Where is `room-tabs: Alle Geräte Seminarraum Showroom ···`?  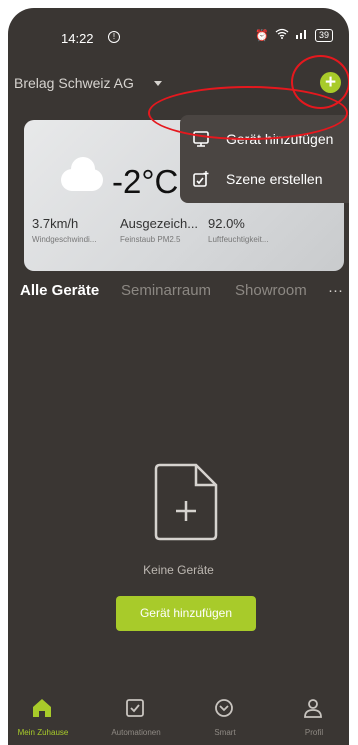
room-tabs: Alle Geräte Seminarraum Showroom ··· is located at coordinates (178, 292).